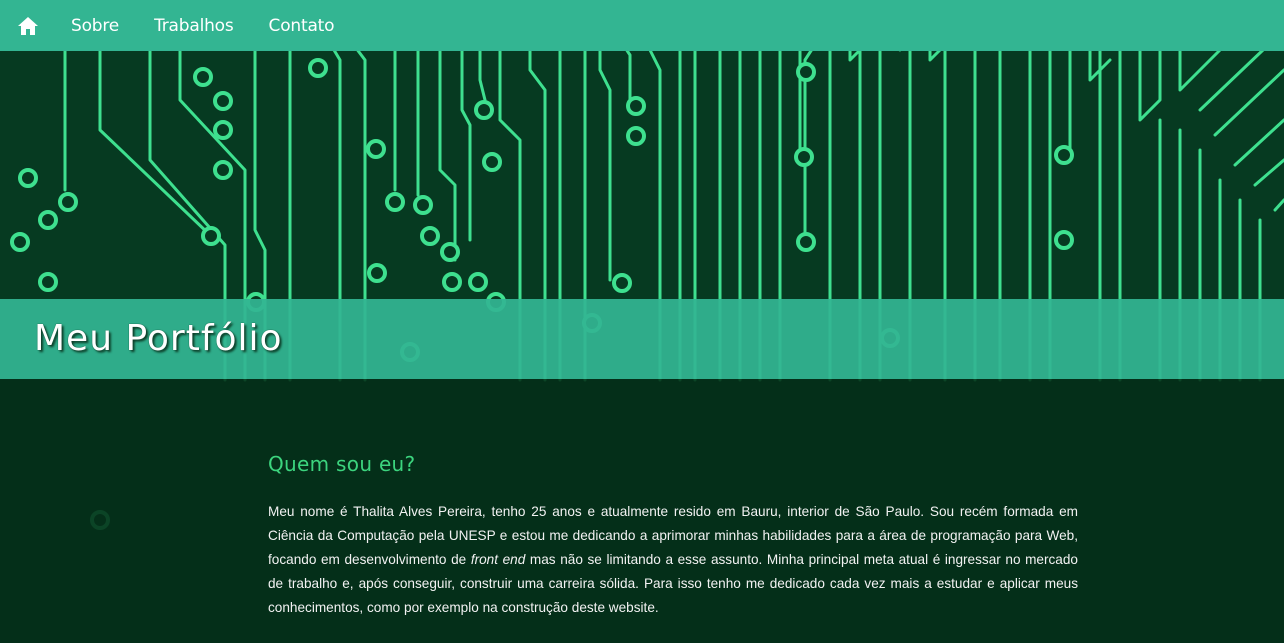 The width and height of the screenshot is (1284, 643). What do you see at coordinates (498, 559) in the screenshot?
I see `about-text-emphasis: front end` at bounding box center [498, 559].